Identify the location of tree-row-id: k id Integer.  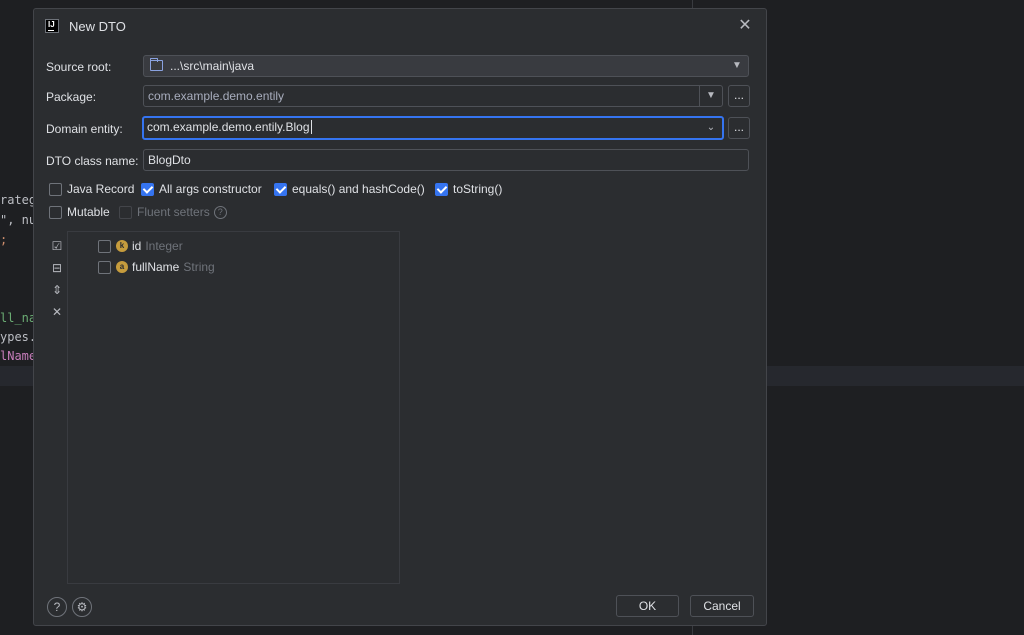
(140, 246).